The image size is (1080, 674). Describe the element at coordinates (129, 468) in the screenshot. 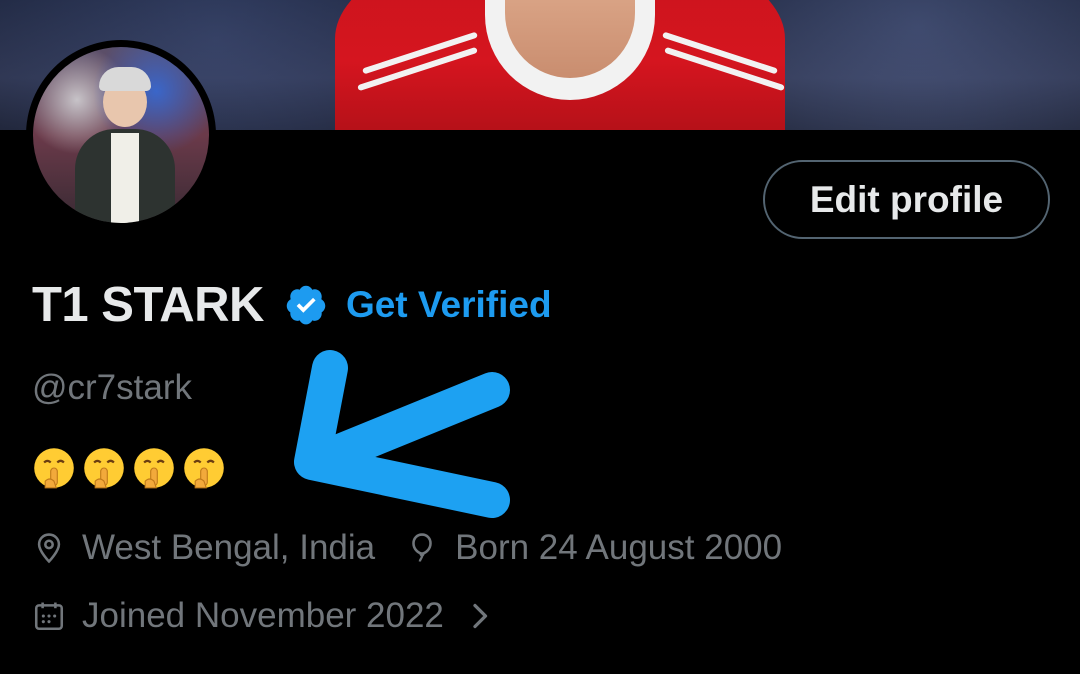

I see `bio` at that location.